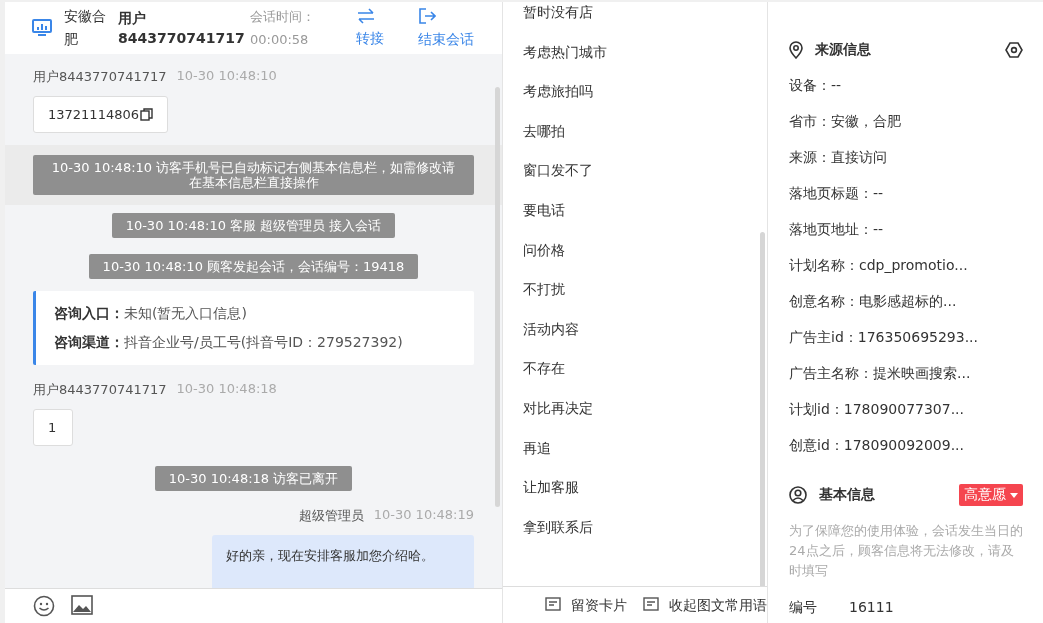  What do you see at coordinates (253, 175) in the screenshot?
I see `system-notice: 10-30 10:48:10 访客手机号已自动标记右侧基本信息栏，如需修改请在基本信息栏直接操作` at bounding box center [253, 175].